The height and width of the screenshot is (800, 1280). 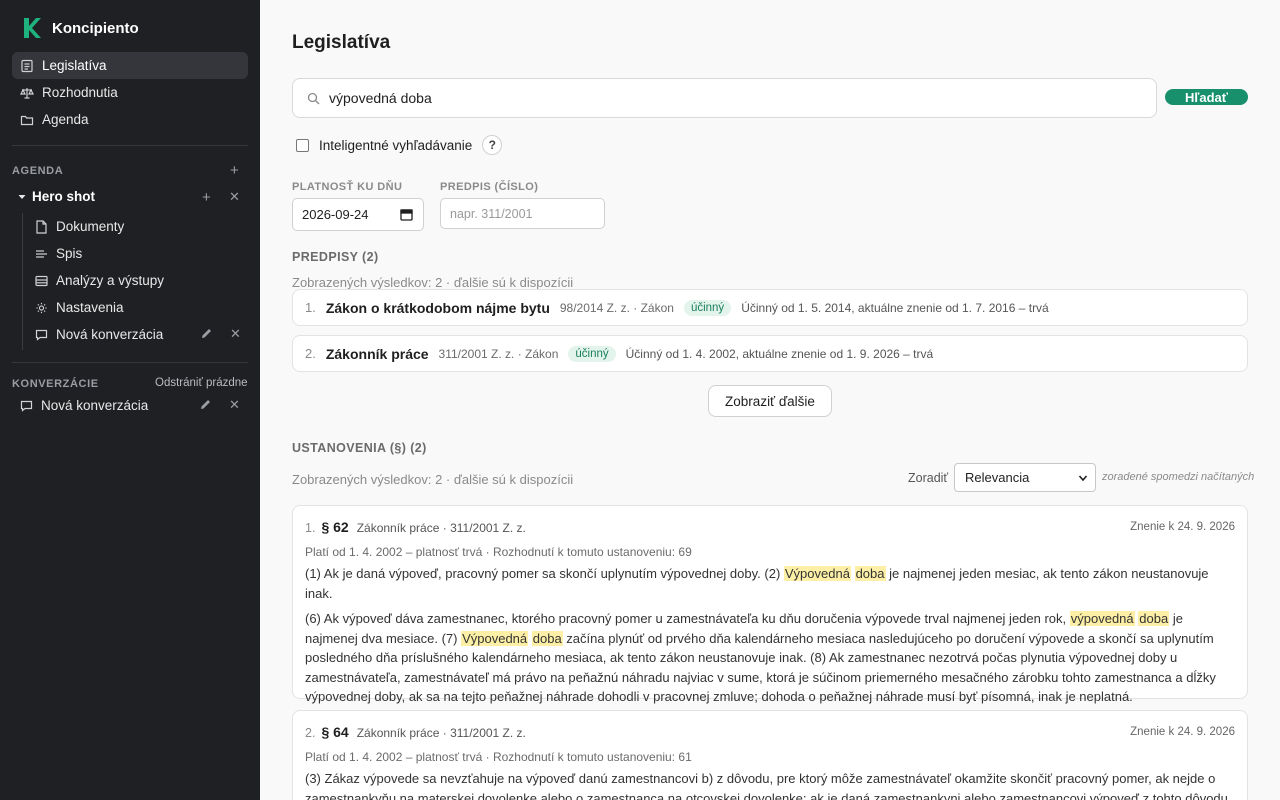 What do you see at coordinates (492, 145) in the screenshot?
I see `help-icon: ?` at bounding box center [492, 145].